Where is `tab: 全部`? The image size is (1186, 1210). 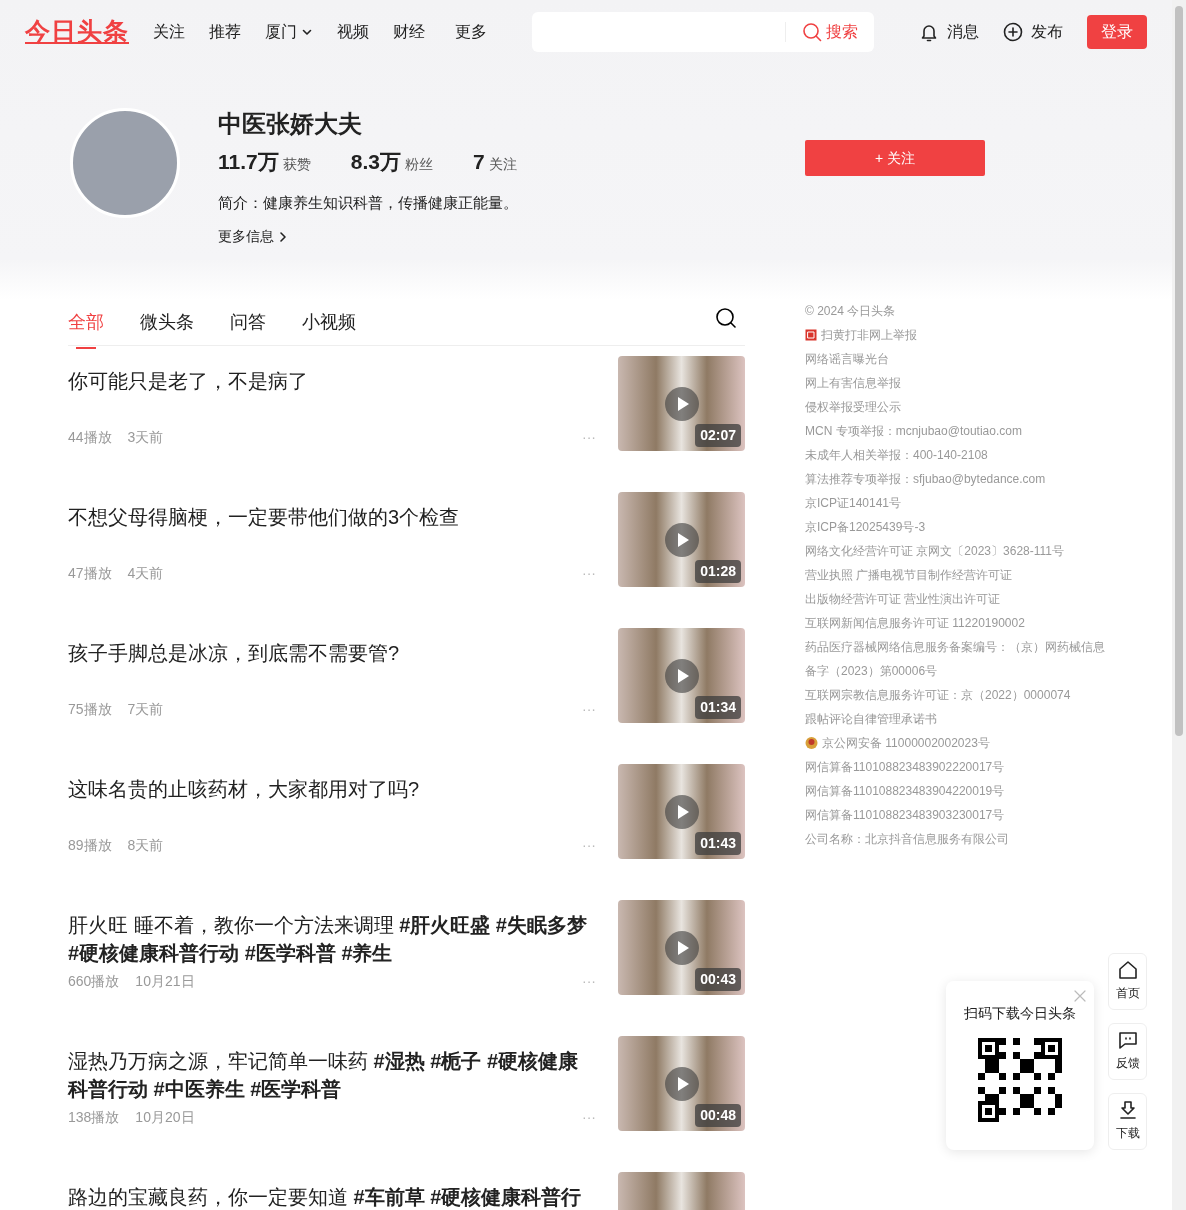
tab: 全部 is located at coordinates (86, 328).